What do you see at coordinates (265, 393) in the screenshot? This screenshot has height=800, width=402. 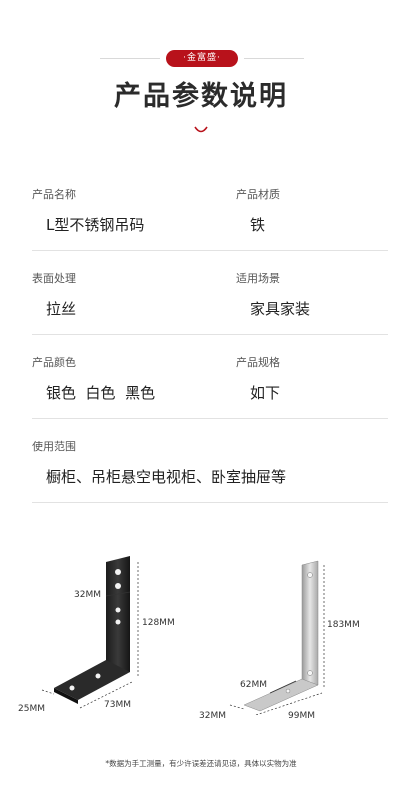 I see `param-spec-value: 如下` at bounding box center [265, 393].